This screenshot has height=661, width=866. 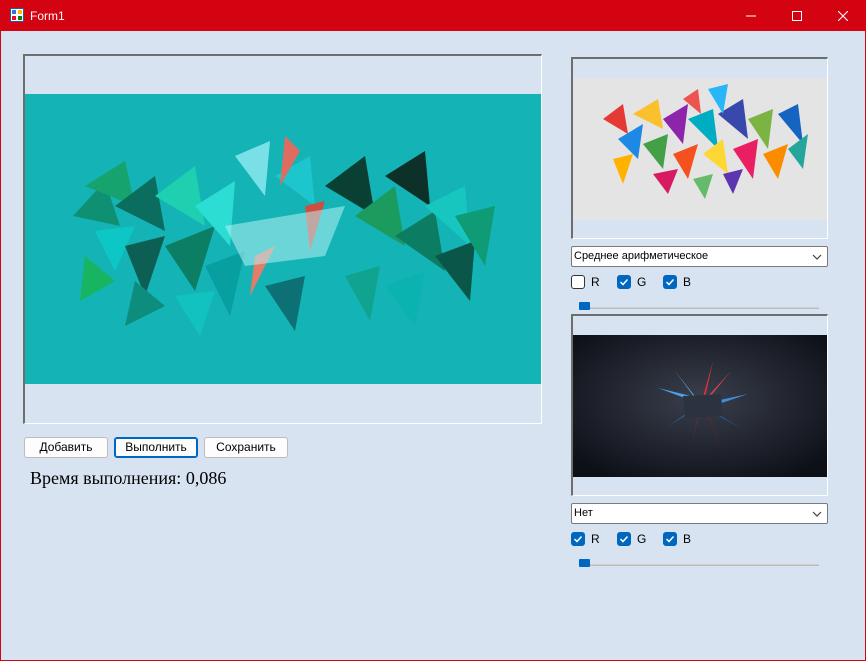 What do you see at coordinates (433, 15) in the screenshot?
I see `title-bar: Form1` at bounding box center [433, 15].